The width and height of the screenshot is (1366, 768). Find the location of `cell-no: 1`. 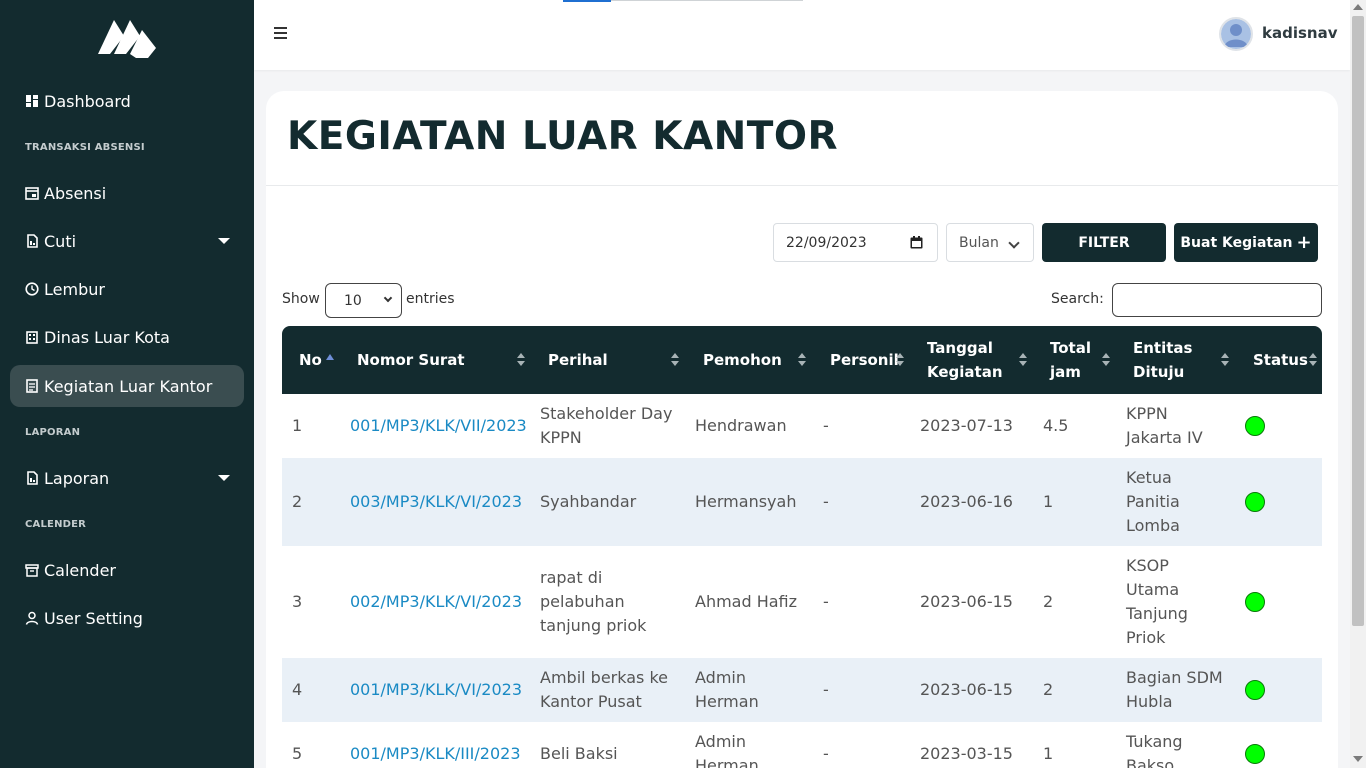

cell-no: 1 is located at coordinates (297, 425).